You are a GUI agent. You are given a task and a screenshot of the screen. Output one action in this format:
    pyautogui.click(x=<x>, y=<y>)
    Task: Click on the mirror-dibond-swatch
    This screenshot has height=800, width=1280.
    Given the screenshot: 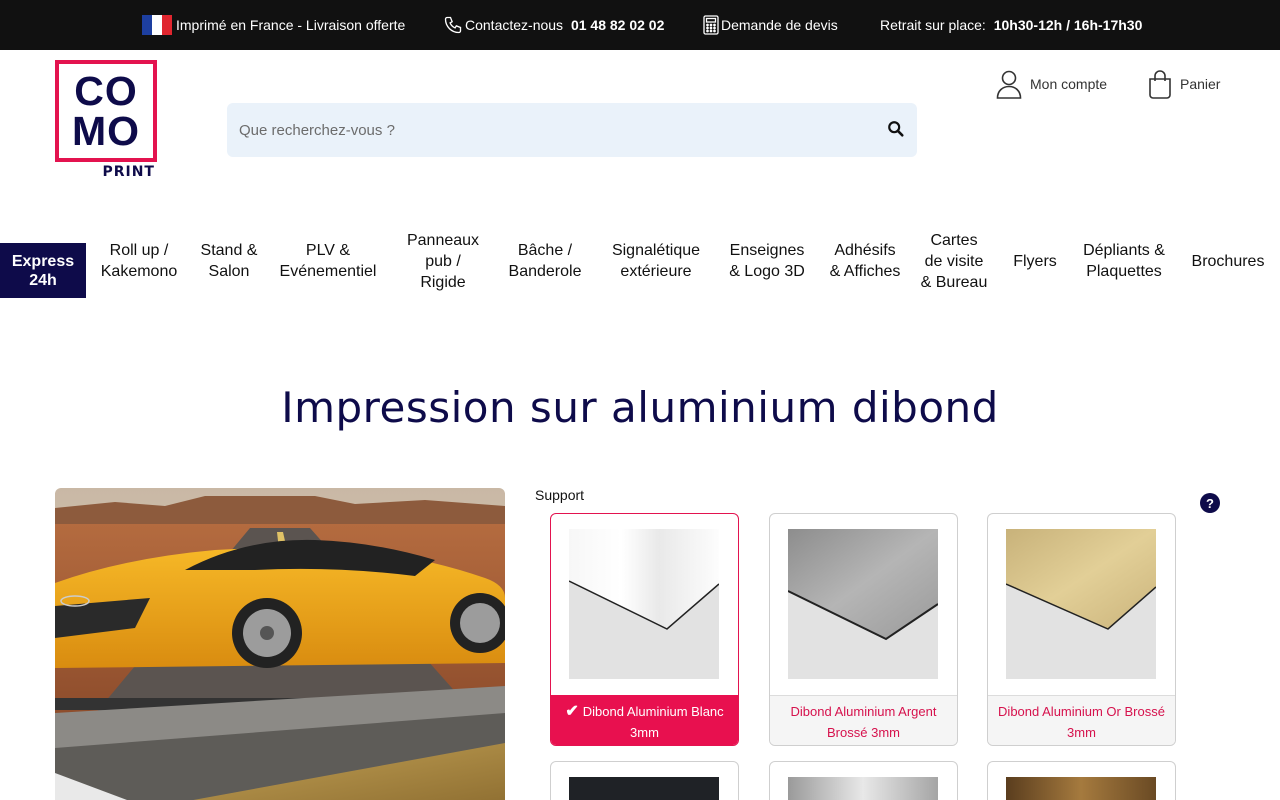 What is the action you would take?
    pyautogui.click(x=863, y=788)
    